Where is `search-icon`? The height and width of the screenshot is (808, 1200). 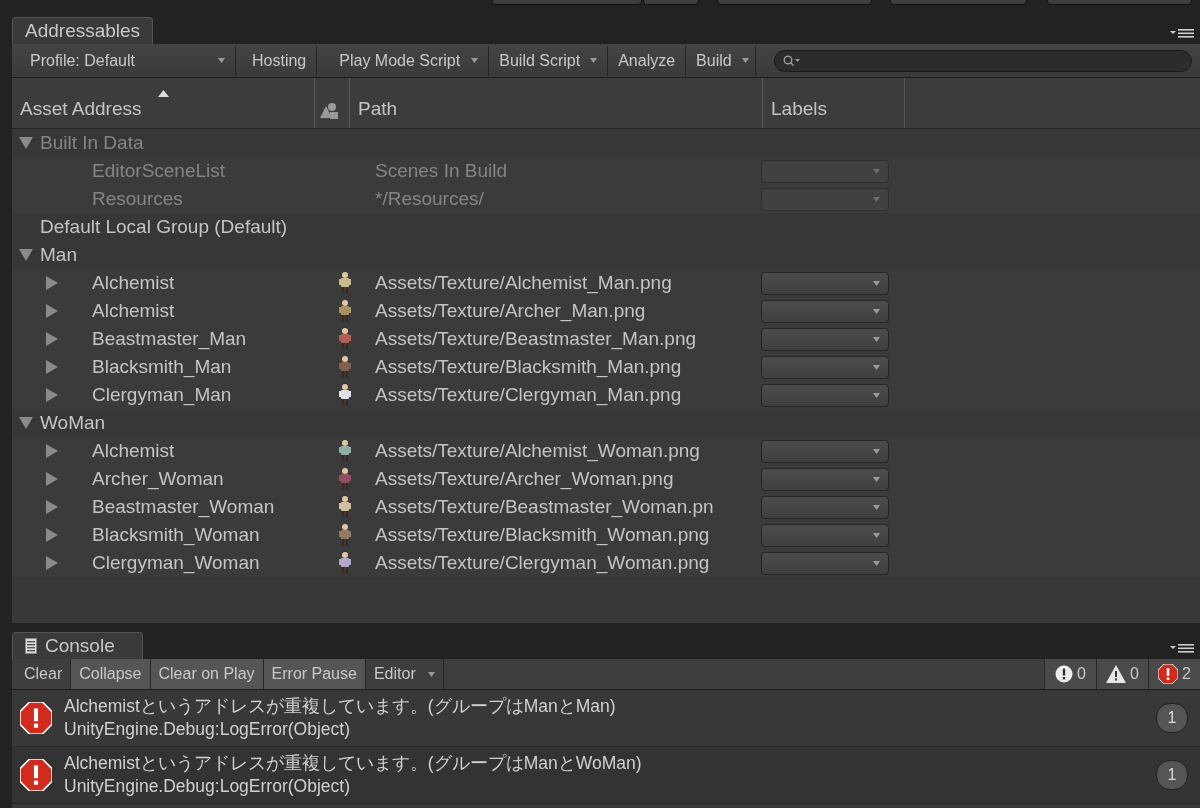
search-icon is located at coordinates (791, 60).